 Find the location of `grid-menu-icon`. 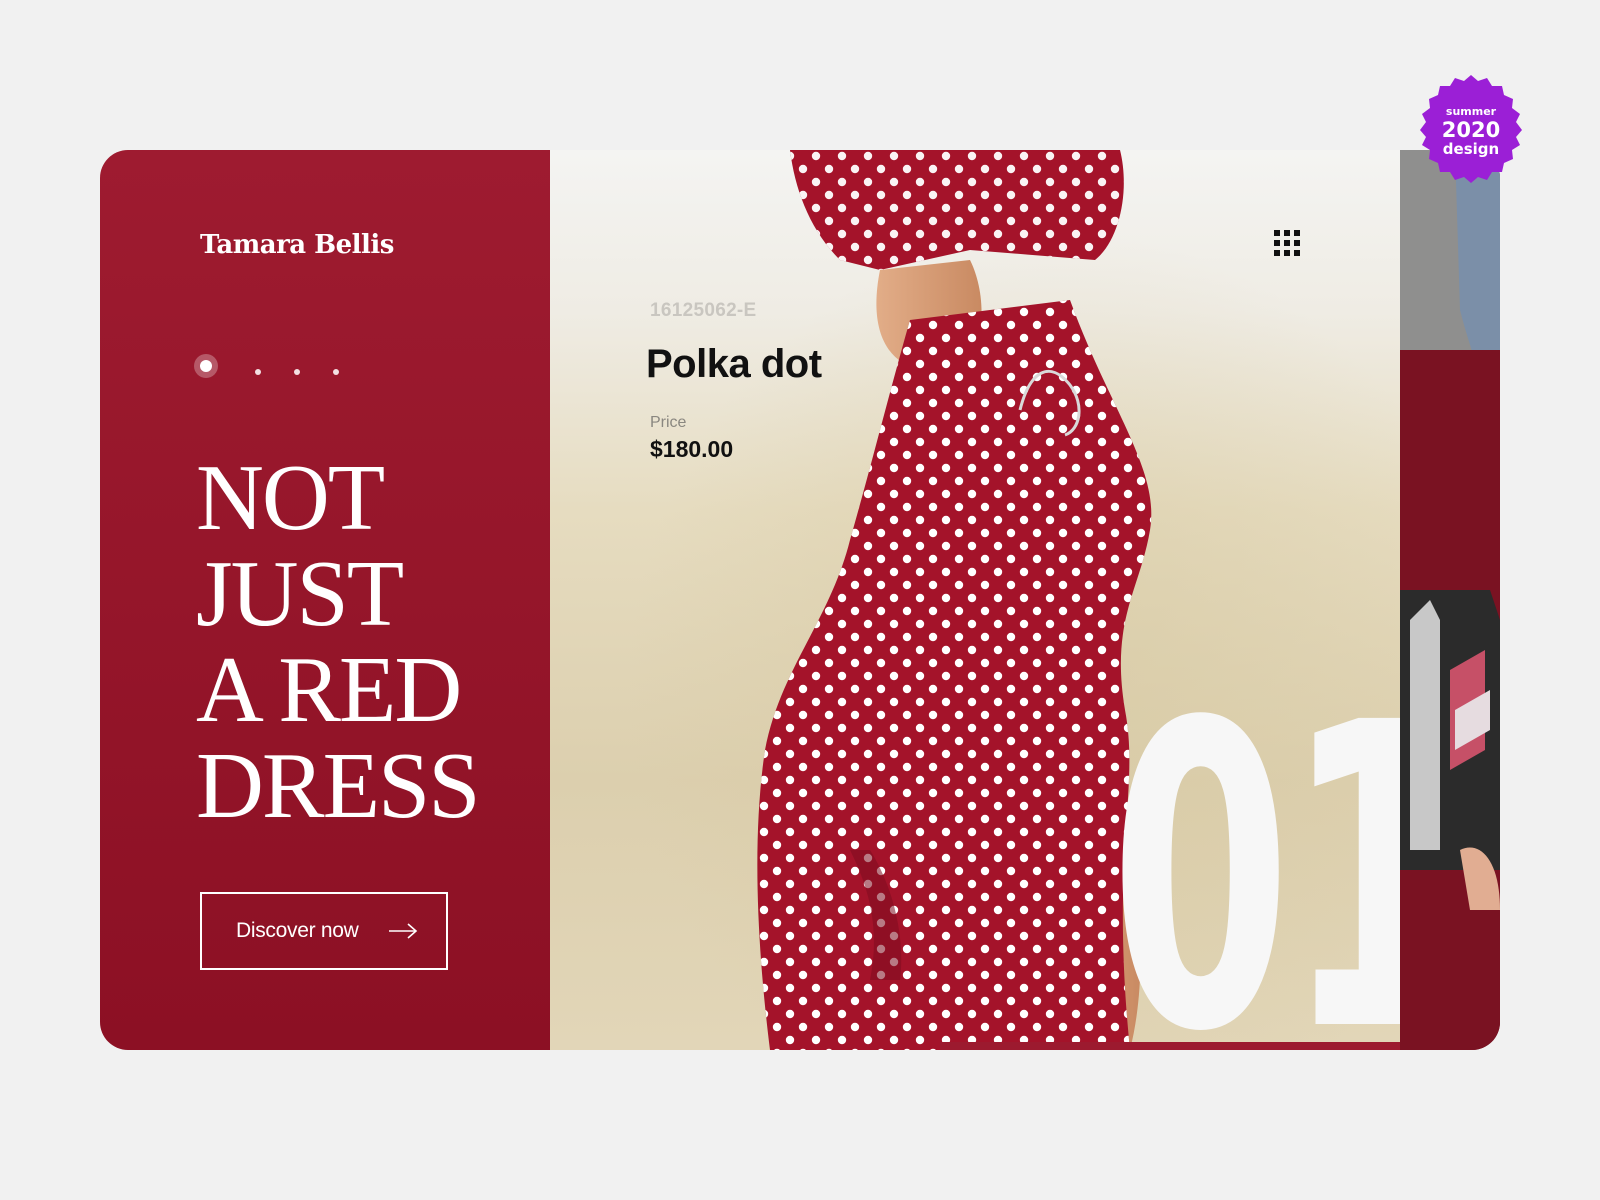

grid-menu-icon is located at coordinates (1287, 243).